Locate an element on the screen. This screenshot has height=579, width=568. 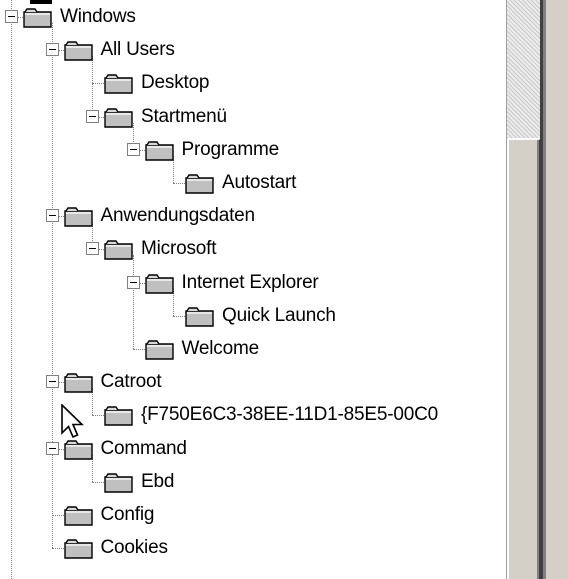
tree-node: Quick Launch is located at coordinates (253, 316).